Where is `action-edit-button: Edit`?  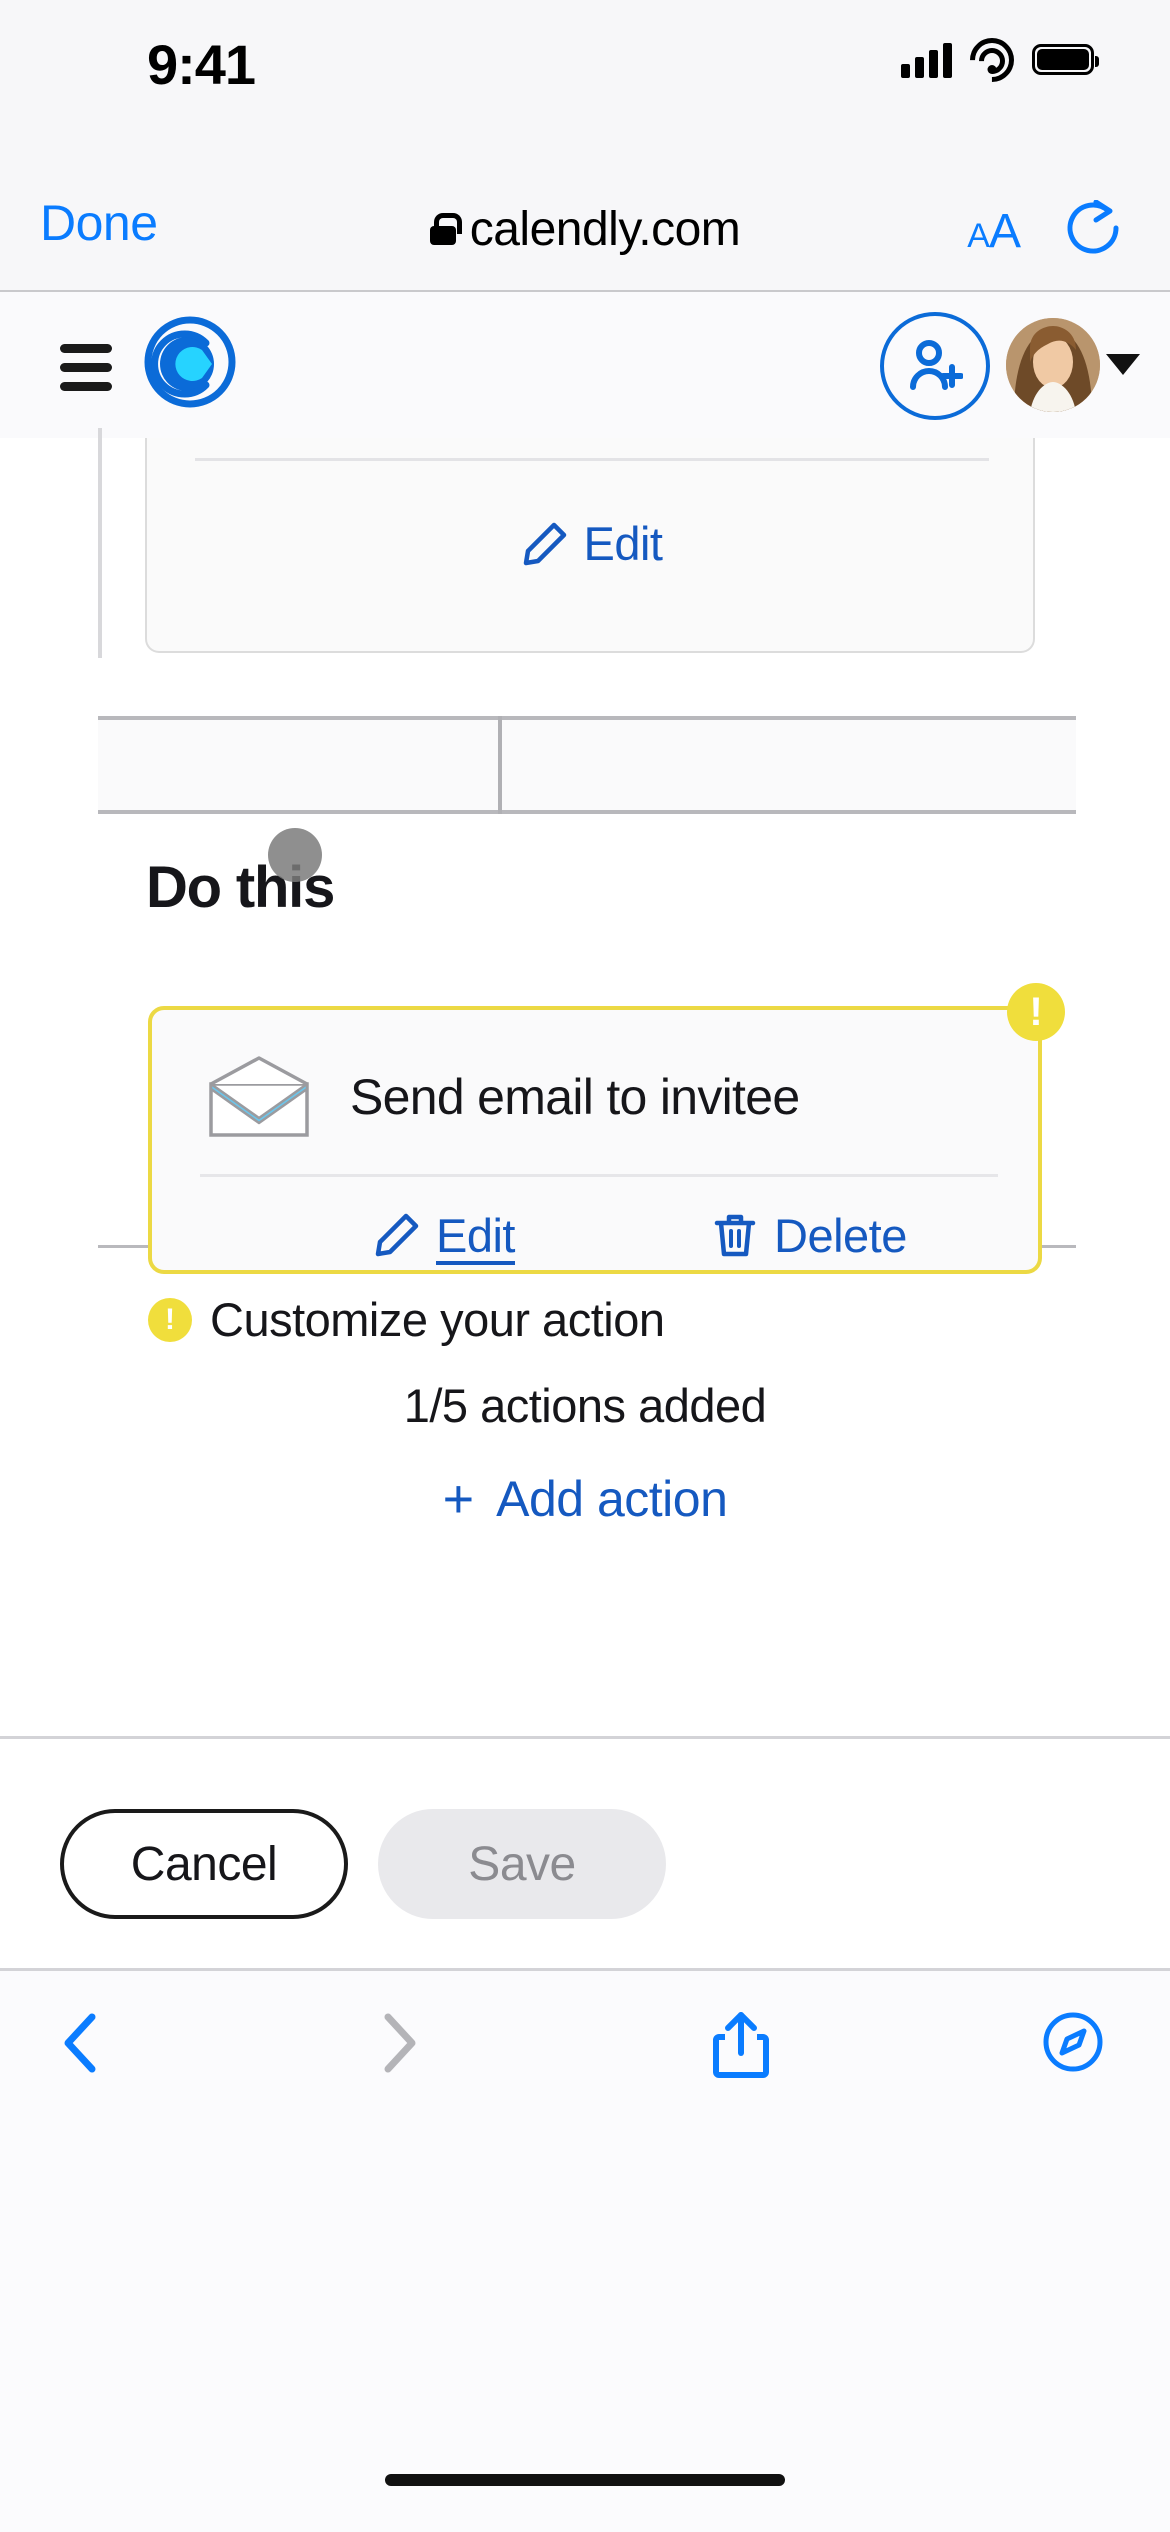
action-edit-button: Edit is located at coordinates (445, 1235).